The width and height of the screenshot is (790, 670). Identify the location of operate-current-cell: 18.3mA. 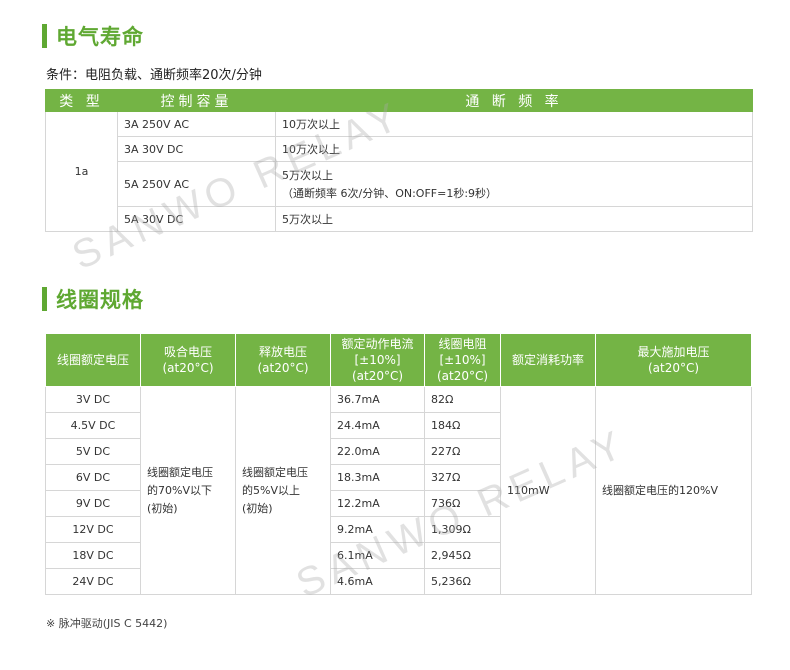
(377, 477).